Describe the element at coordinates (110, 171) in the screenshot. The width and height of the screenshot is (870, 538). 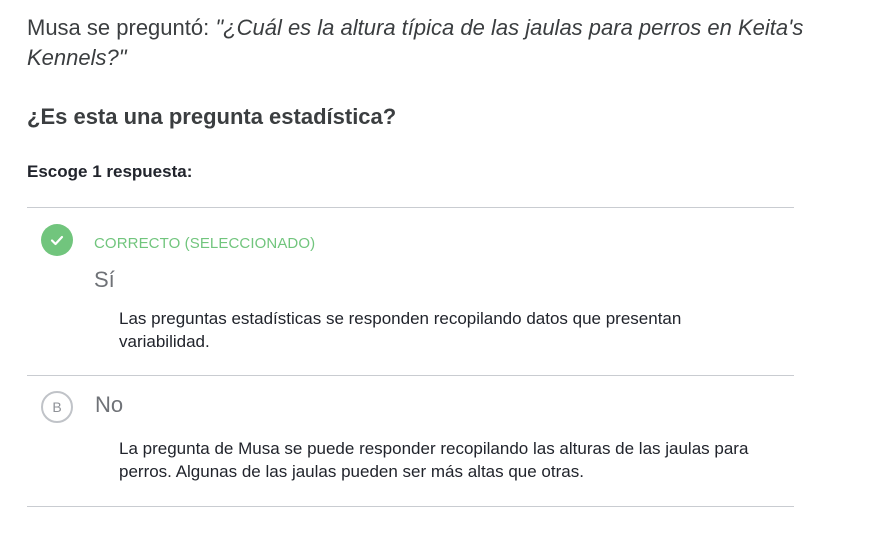
I see `answer-instructions: Escoge 1 respuesta:` at that location.